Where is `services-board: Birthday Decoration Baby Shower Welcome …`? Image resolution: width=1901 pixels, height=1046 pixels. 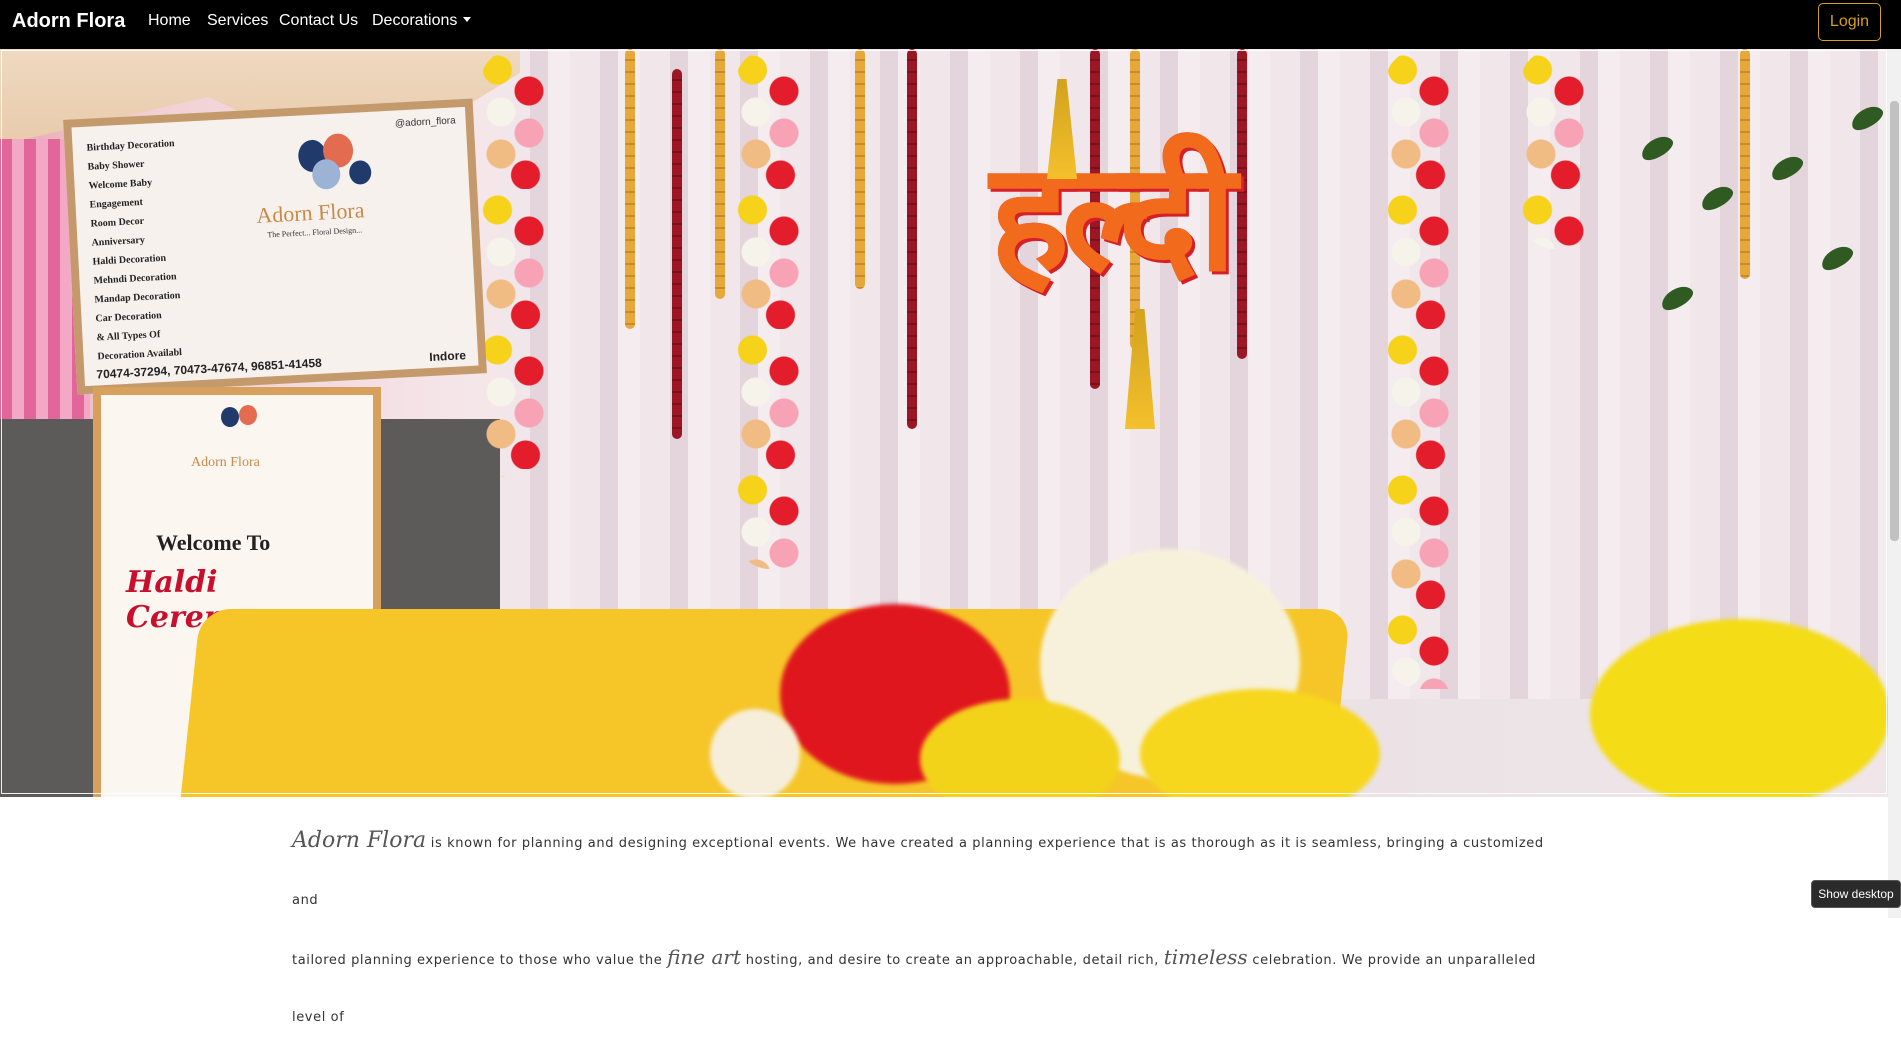
services-board: Birthday Decoration Baby Shower Welcome … is located at coordinates (275, 246).